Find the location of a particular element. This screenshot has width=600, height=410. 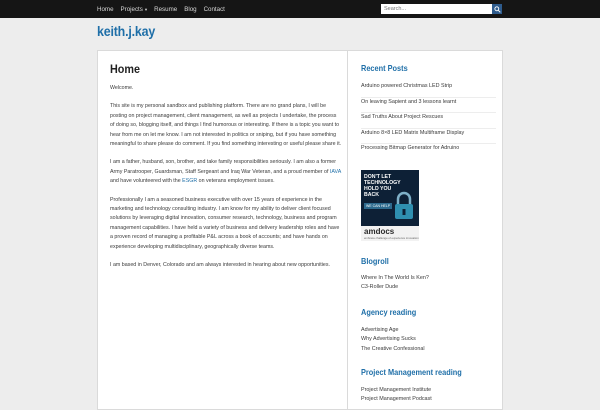

nav-projects: Projects ▾ is located at coordinates (134, 9).